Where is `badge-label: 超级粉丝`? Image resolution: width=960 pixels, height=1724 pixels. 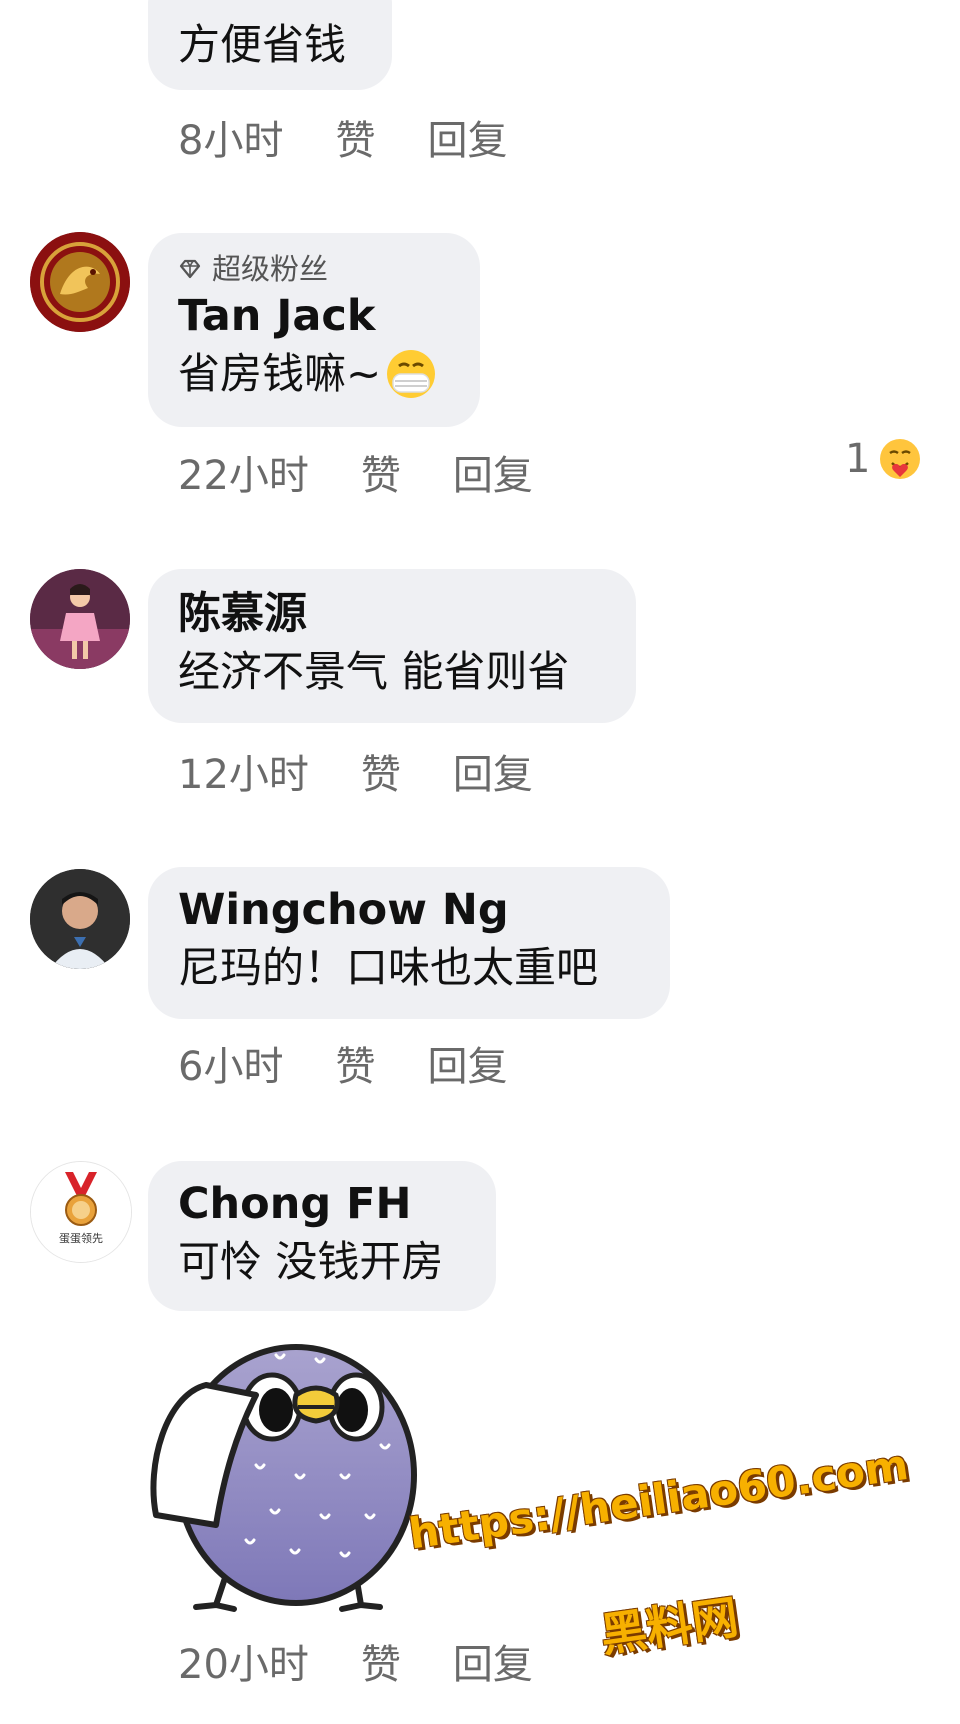 badge-label: 超级粉丝 is located at coordinates (270, 269).